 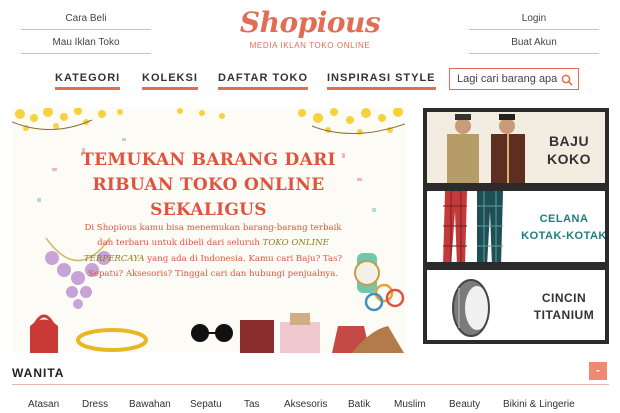 What do you see at coordinates (564, 219) in the screenshot?
I see `promo-2-line-1: CELANA` at bounding box center [564, 219].